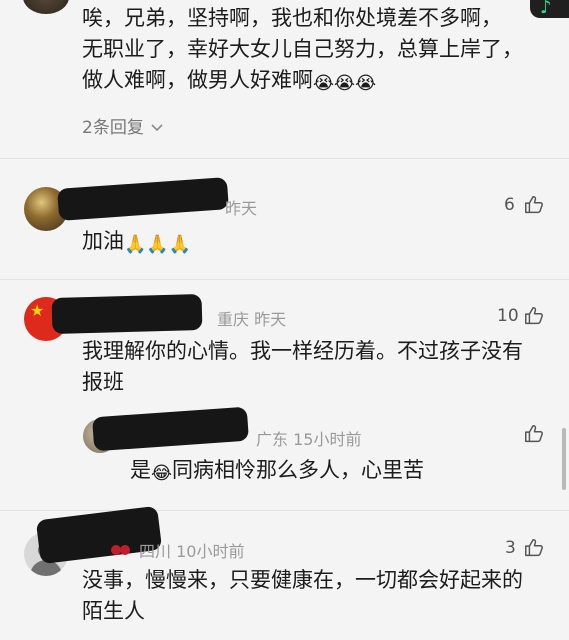  Describe the element at coordinates (162, 473) in the screenshot. I see `laughing-emoji: 😂` at that location.